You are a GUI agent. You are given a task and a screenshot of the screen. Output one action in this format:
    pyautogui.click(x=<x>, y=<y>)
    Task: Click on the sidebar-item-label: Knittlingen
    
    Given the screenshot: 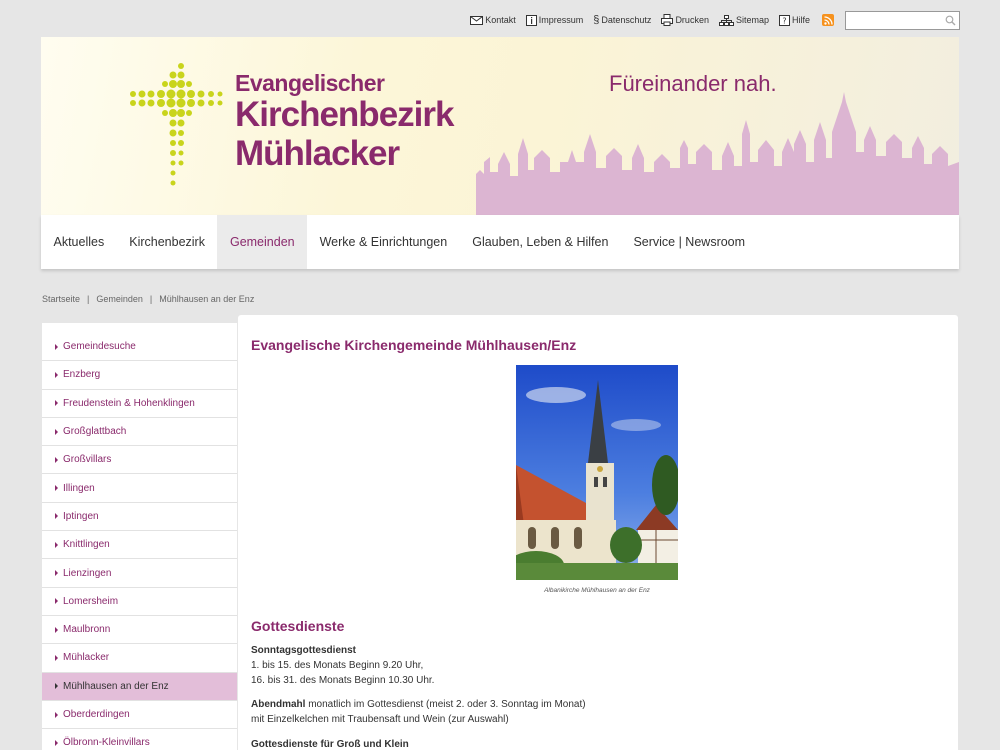 What is the action you would take?
    pyautogui.click(x=86, y=545)
    